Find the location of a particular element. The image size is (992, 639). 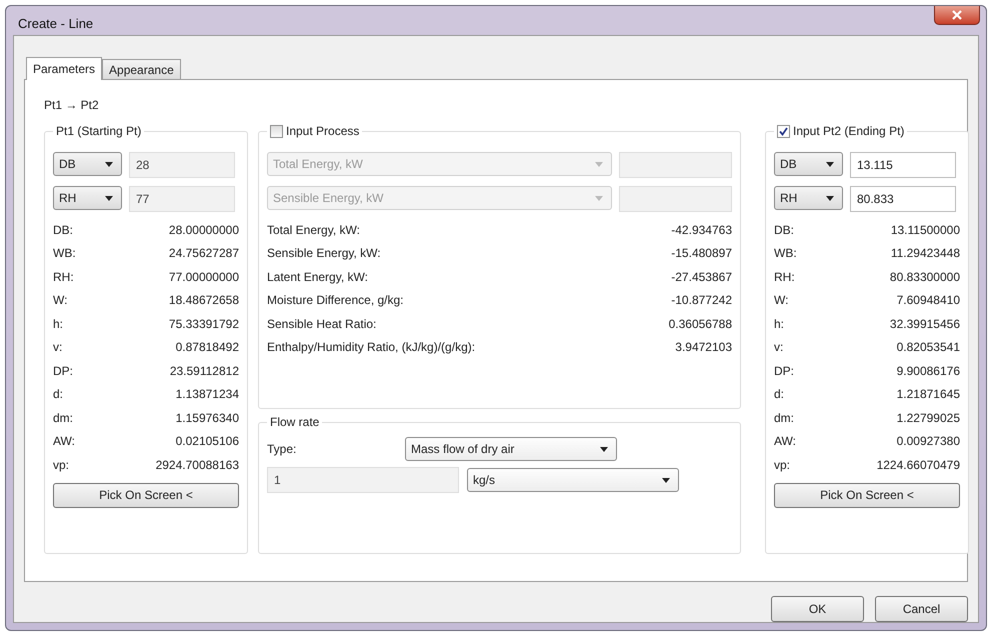

property-value: 28.00000000 is located at coordinates (203, 229).